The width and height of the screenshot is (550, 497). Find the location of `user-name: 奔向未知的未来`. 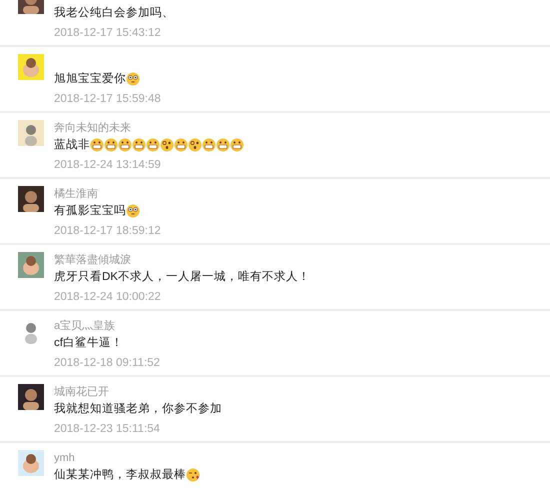

user-name: 奔向未知的未来 is located at coordinates (92, 128).